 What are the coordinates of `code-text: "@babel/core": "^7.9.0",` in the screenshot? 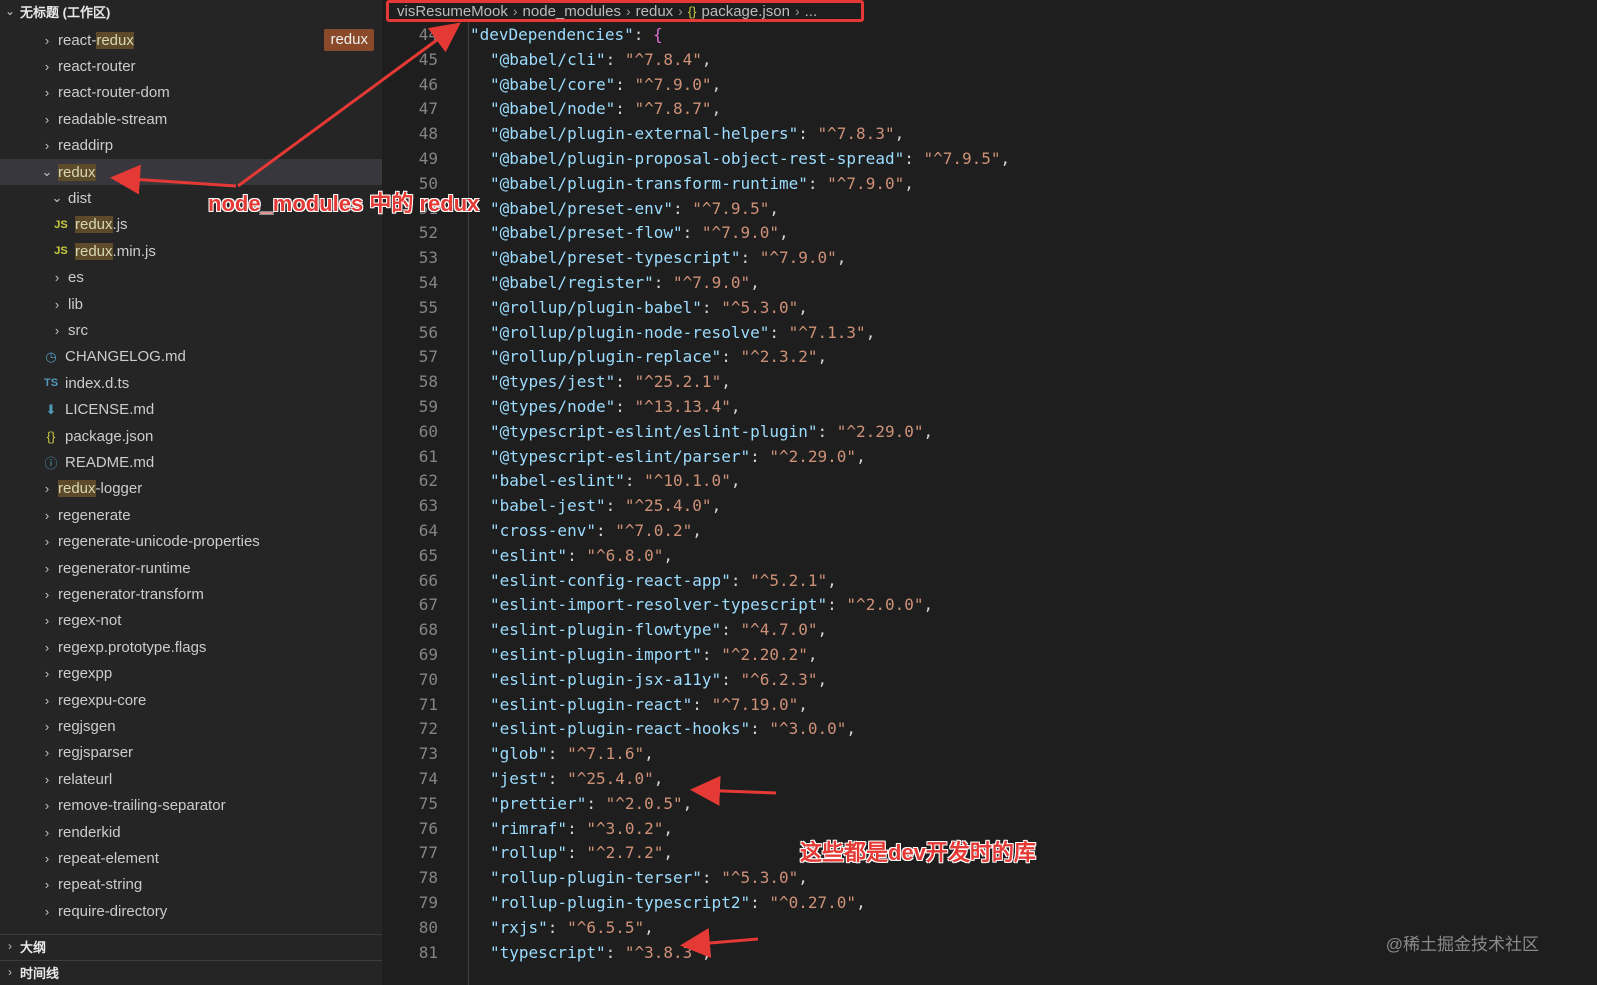 It's located at (606, 84).